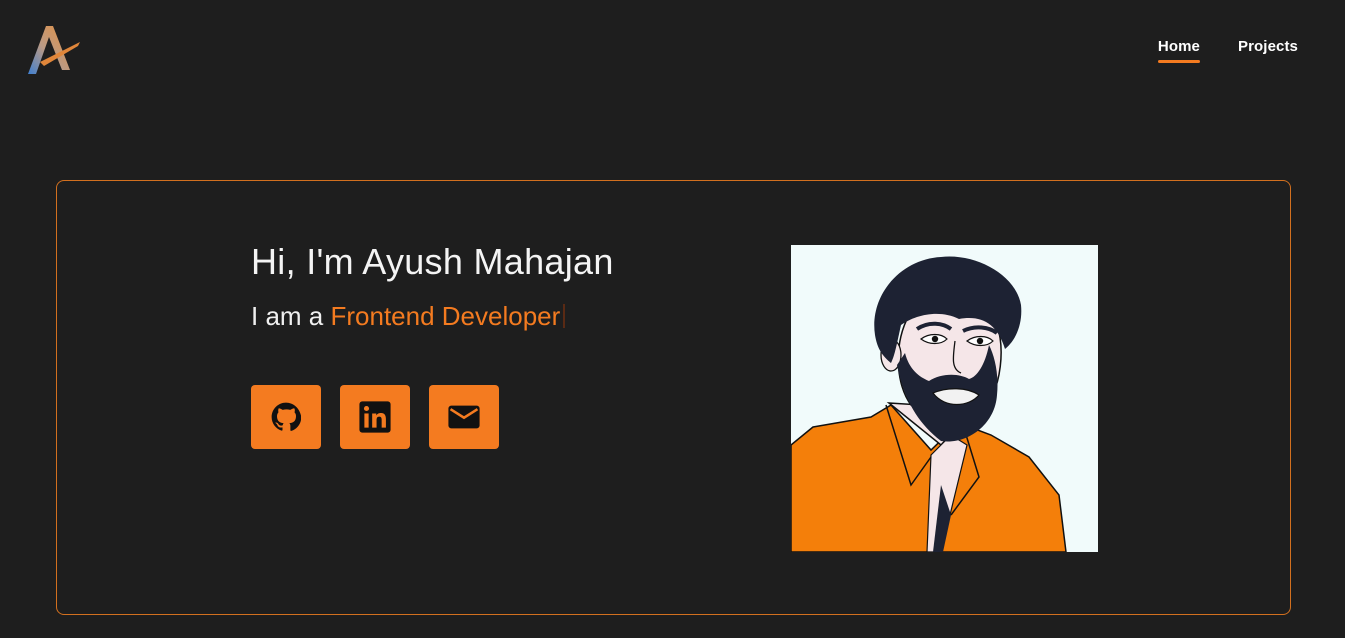 Image resolution: width=1345 pixels, height=638 pixels. What do you see at coordinates (54, 50) in the screenshot?
I see `site-logo-icon` at bounding box center [54, 50].